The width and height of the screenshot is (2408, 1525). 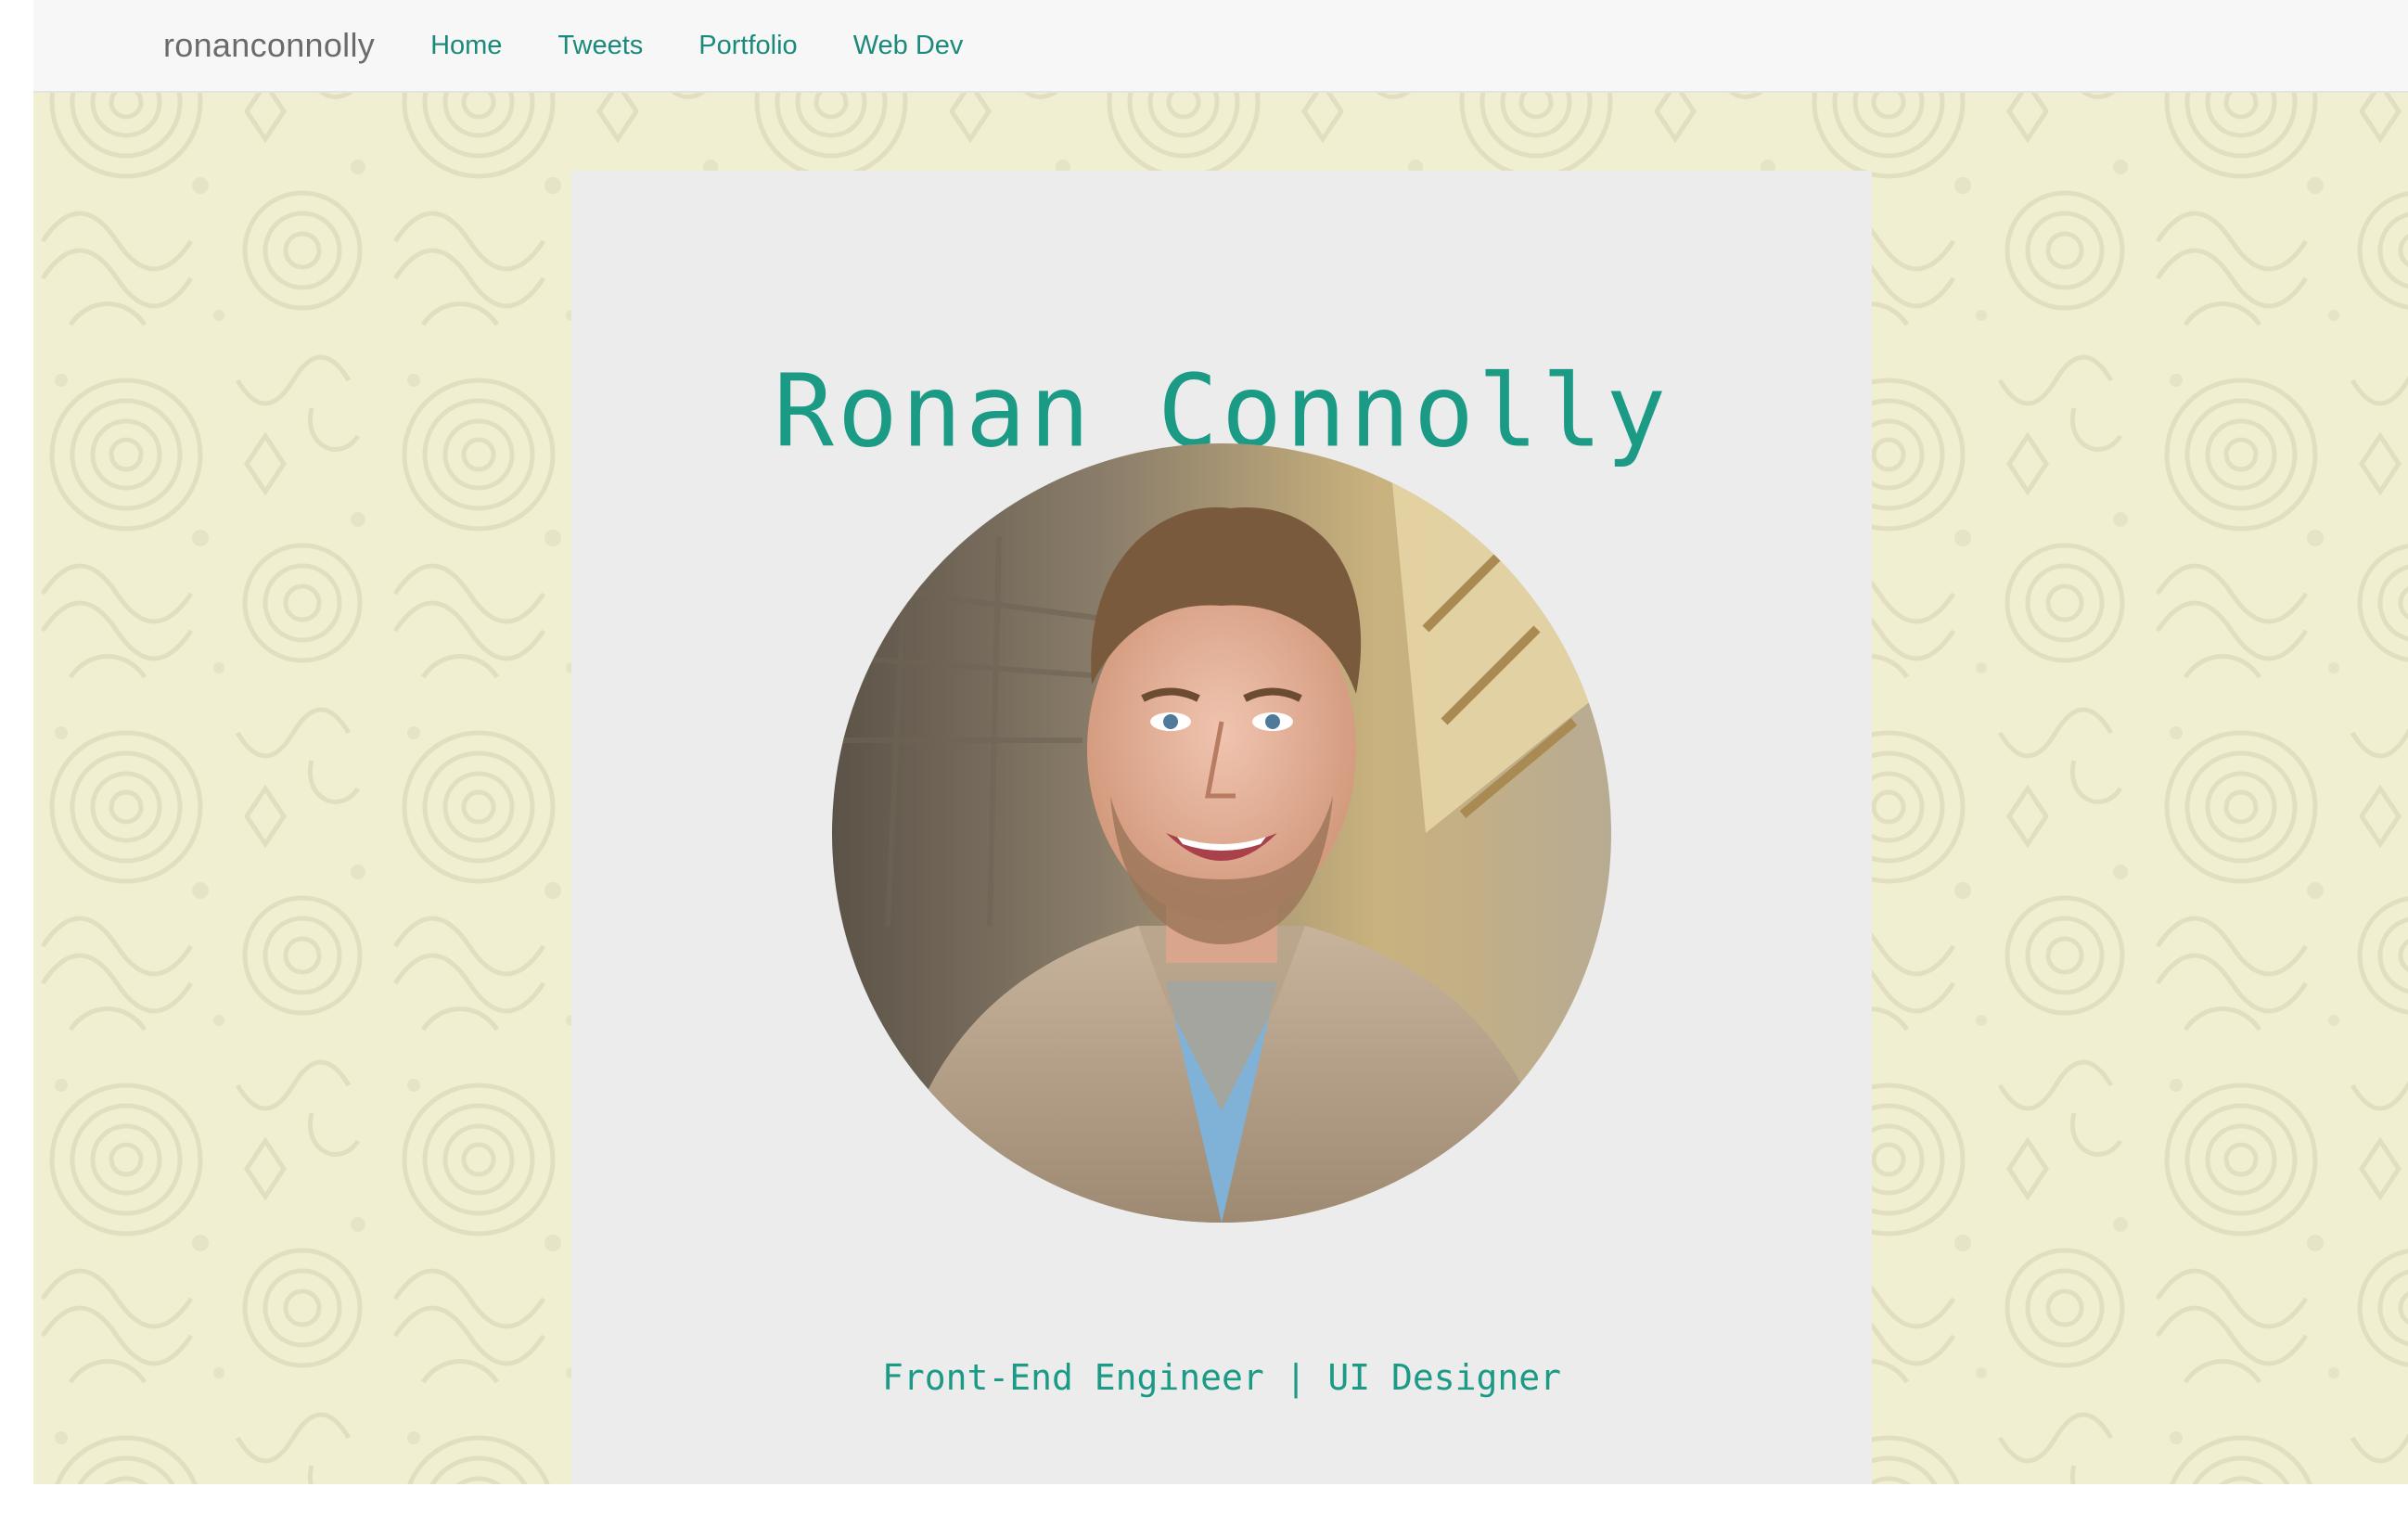 What do you see at coordinates (466, 46) in the screenshot?
I see `nav-link-home: Home` at bounding box center [466, 46].